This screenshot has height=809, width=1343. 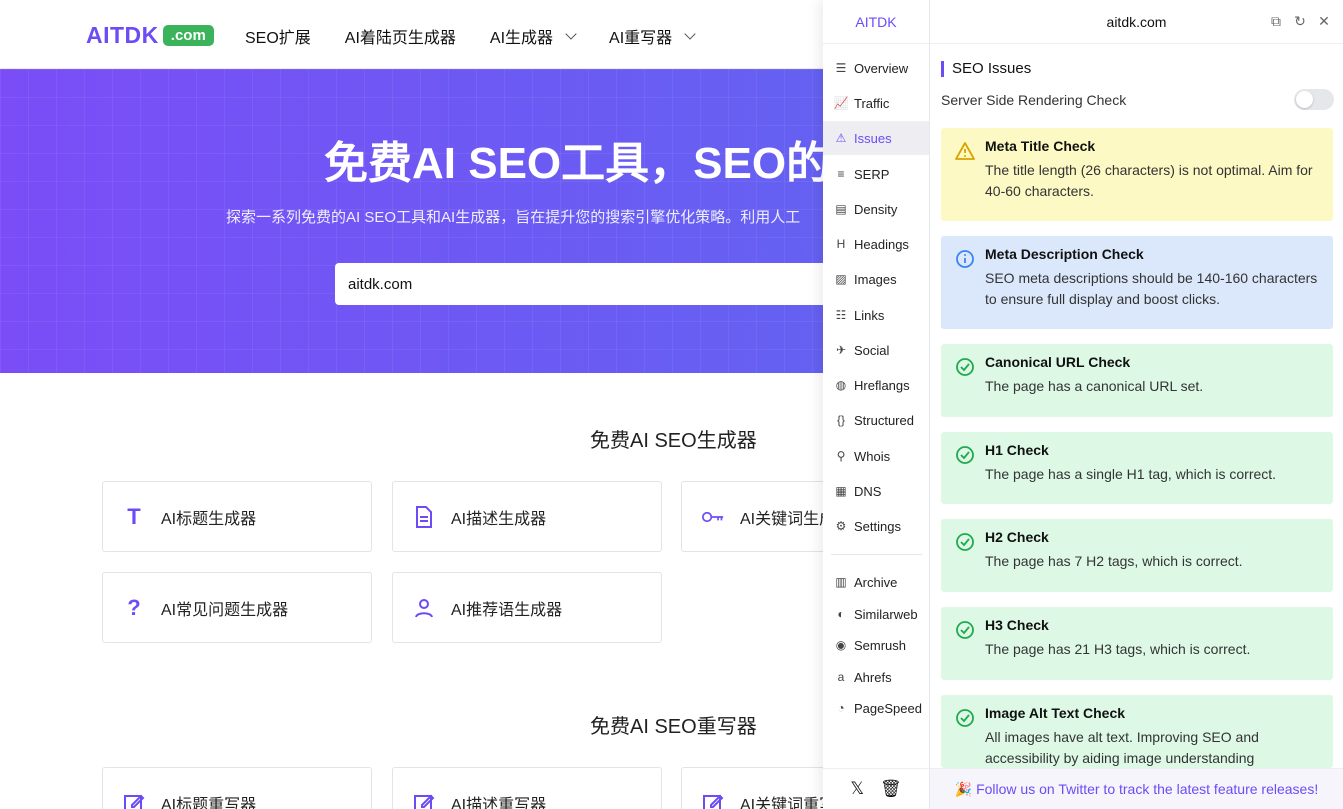 What do you see at coordinates (1324, 21) in the screenshot?
I see `close-icon: ✕` at bounding box center [1324, 21].